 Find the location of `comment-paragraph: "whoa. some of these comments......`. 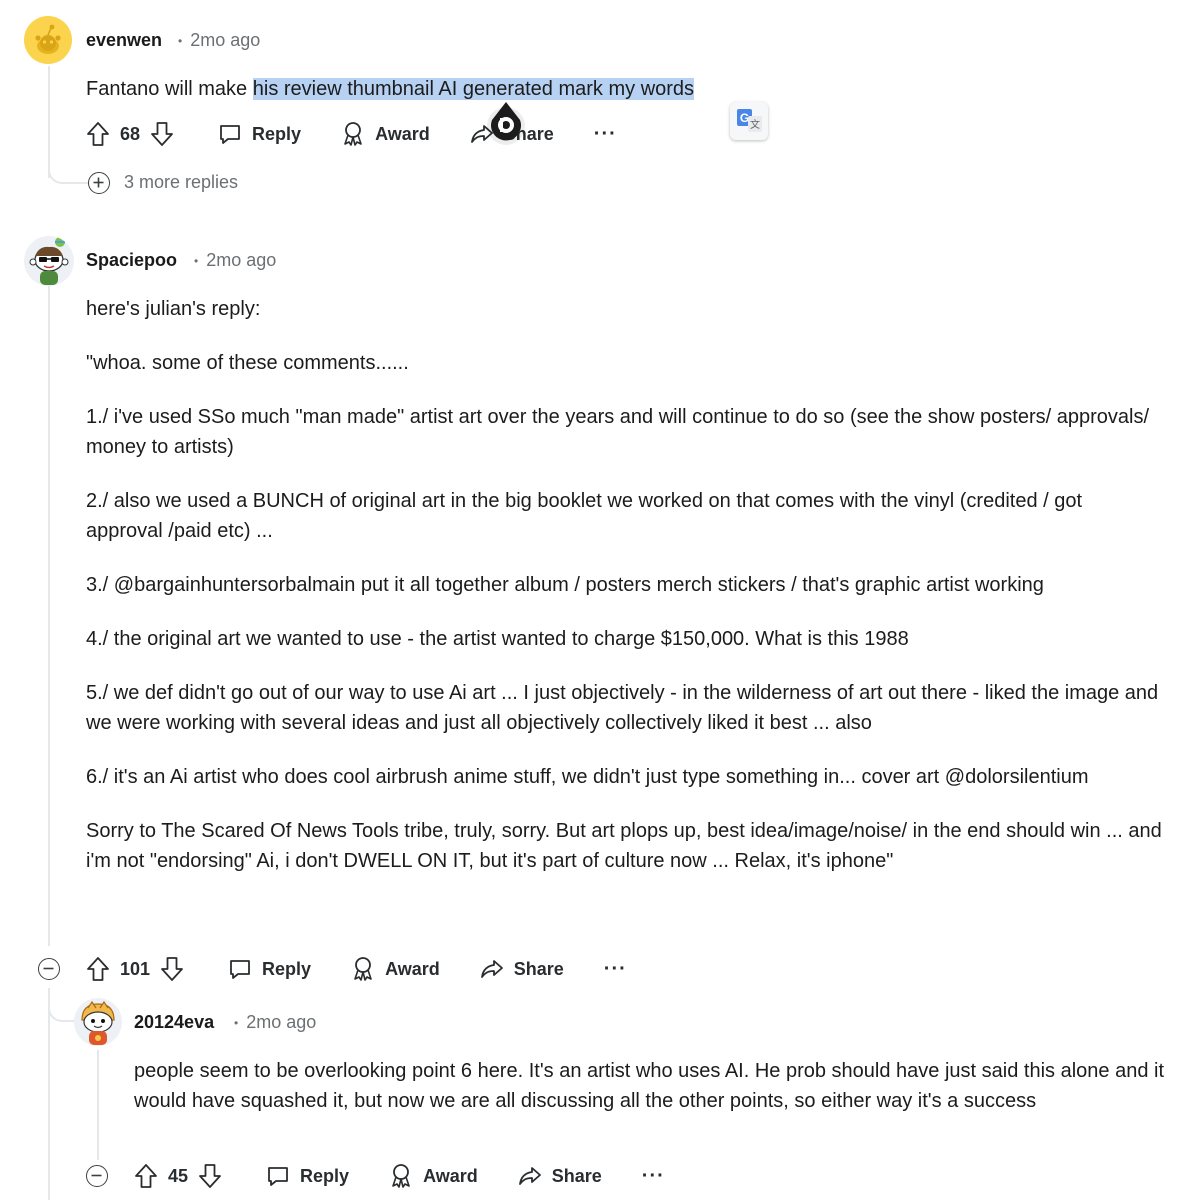

comment-paragraph: "whoa. some of these comments...... is located at coordinates (247, 363).